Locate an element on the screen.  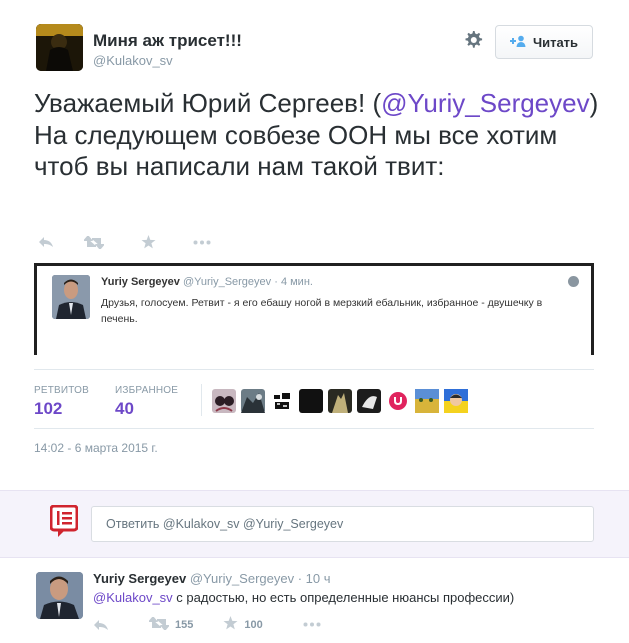
retweets-count: 102 is located at coordinates (48, 408).